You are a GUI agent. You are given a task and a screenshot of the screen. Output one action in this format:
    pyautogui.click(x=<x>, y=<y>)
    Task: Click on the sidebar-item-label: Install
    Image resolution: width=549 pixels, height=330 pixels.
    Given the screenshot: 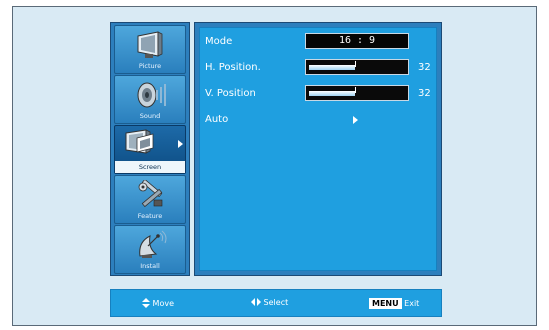 What is the action you would take?
    pyautogui.click(x=150, y=266)
    